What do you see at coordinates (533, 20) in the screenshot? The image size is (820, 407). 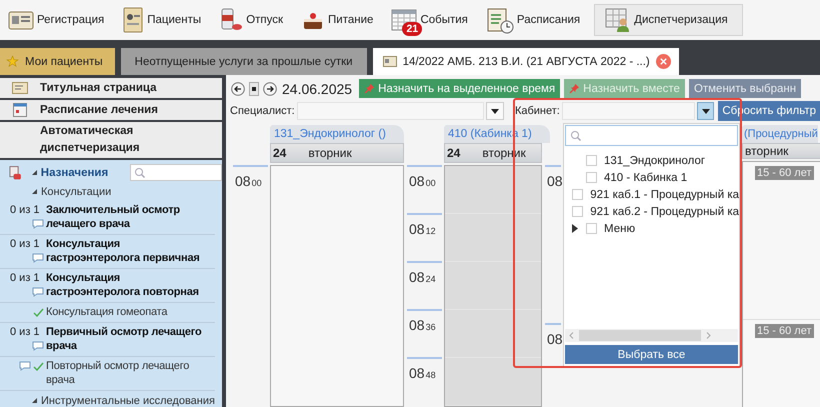 I see `toolbar-button: Расписания` at bounding box center [533, 20].